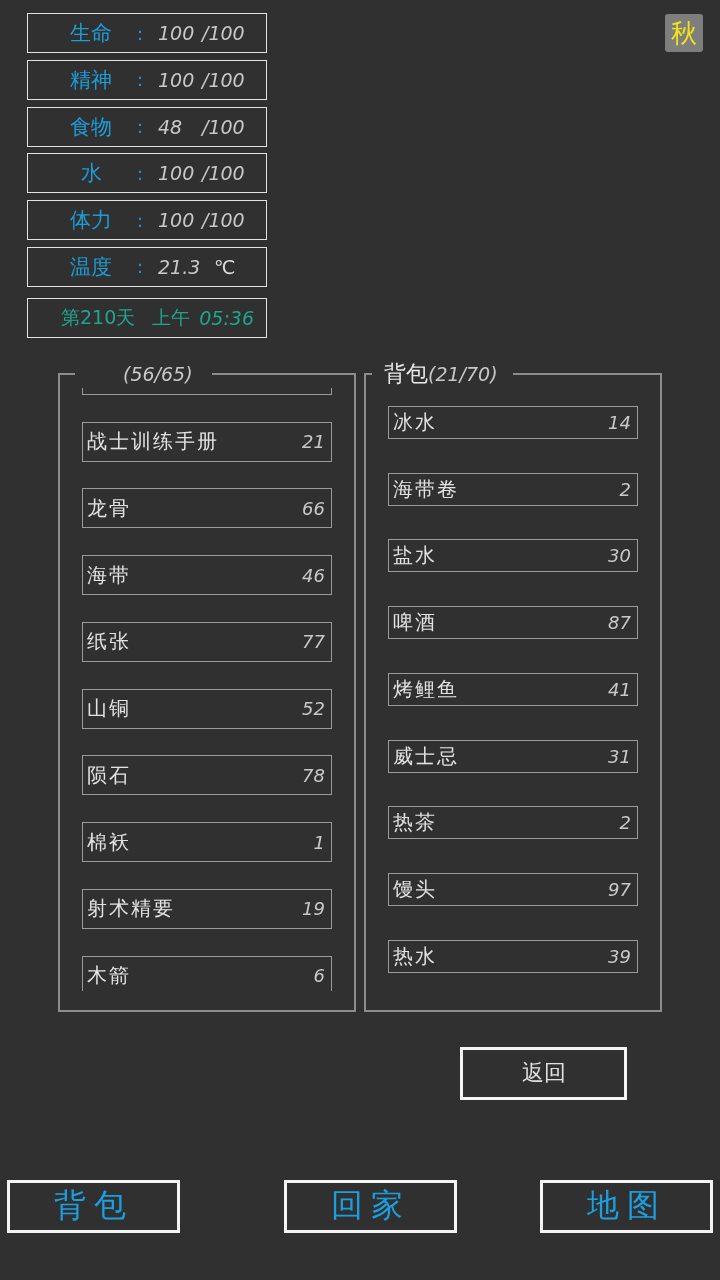  I want to click on item-name: 热水, so click(415, 956).